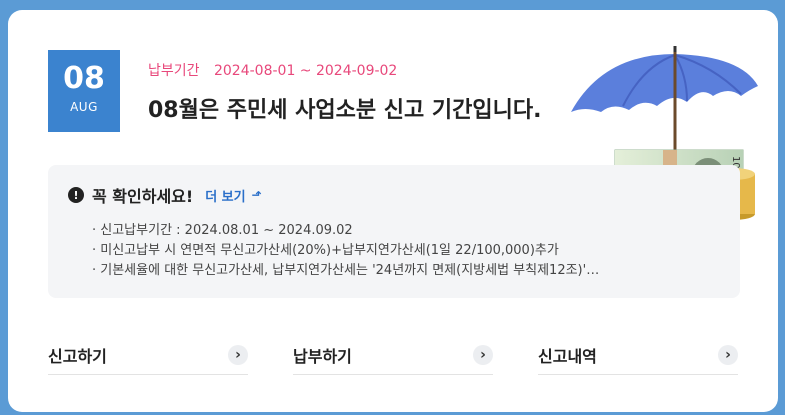 This screenshot has height=415, width=785. I want to click on menu-report-label: 신고하기, so click(77, 356).